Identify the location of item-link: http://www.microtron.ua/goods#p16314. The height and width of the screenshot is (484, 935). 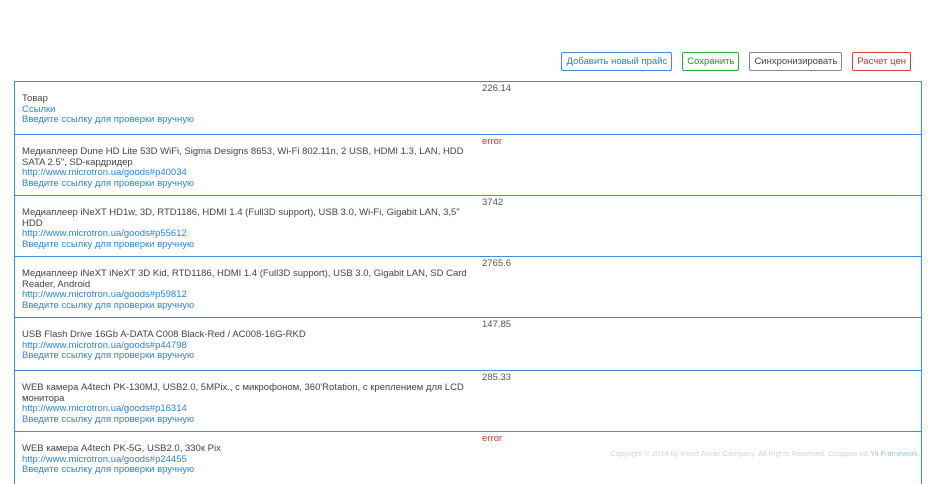
(249, 409).